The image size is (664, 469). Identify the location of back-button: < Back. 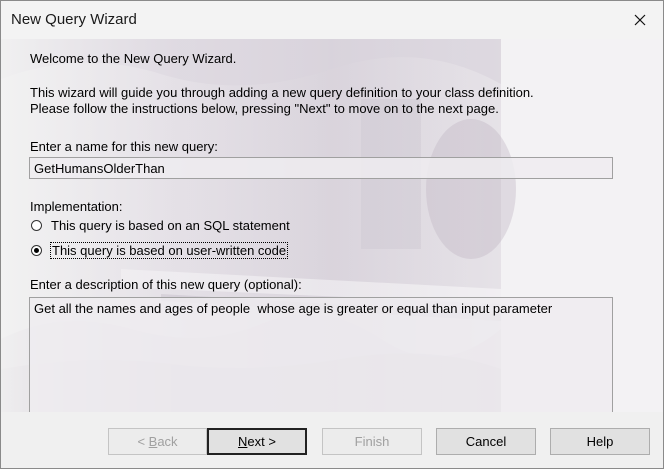
(157, 441).